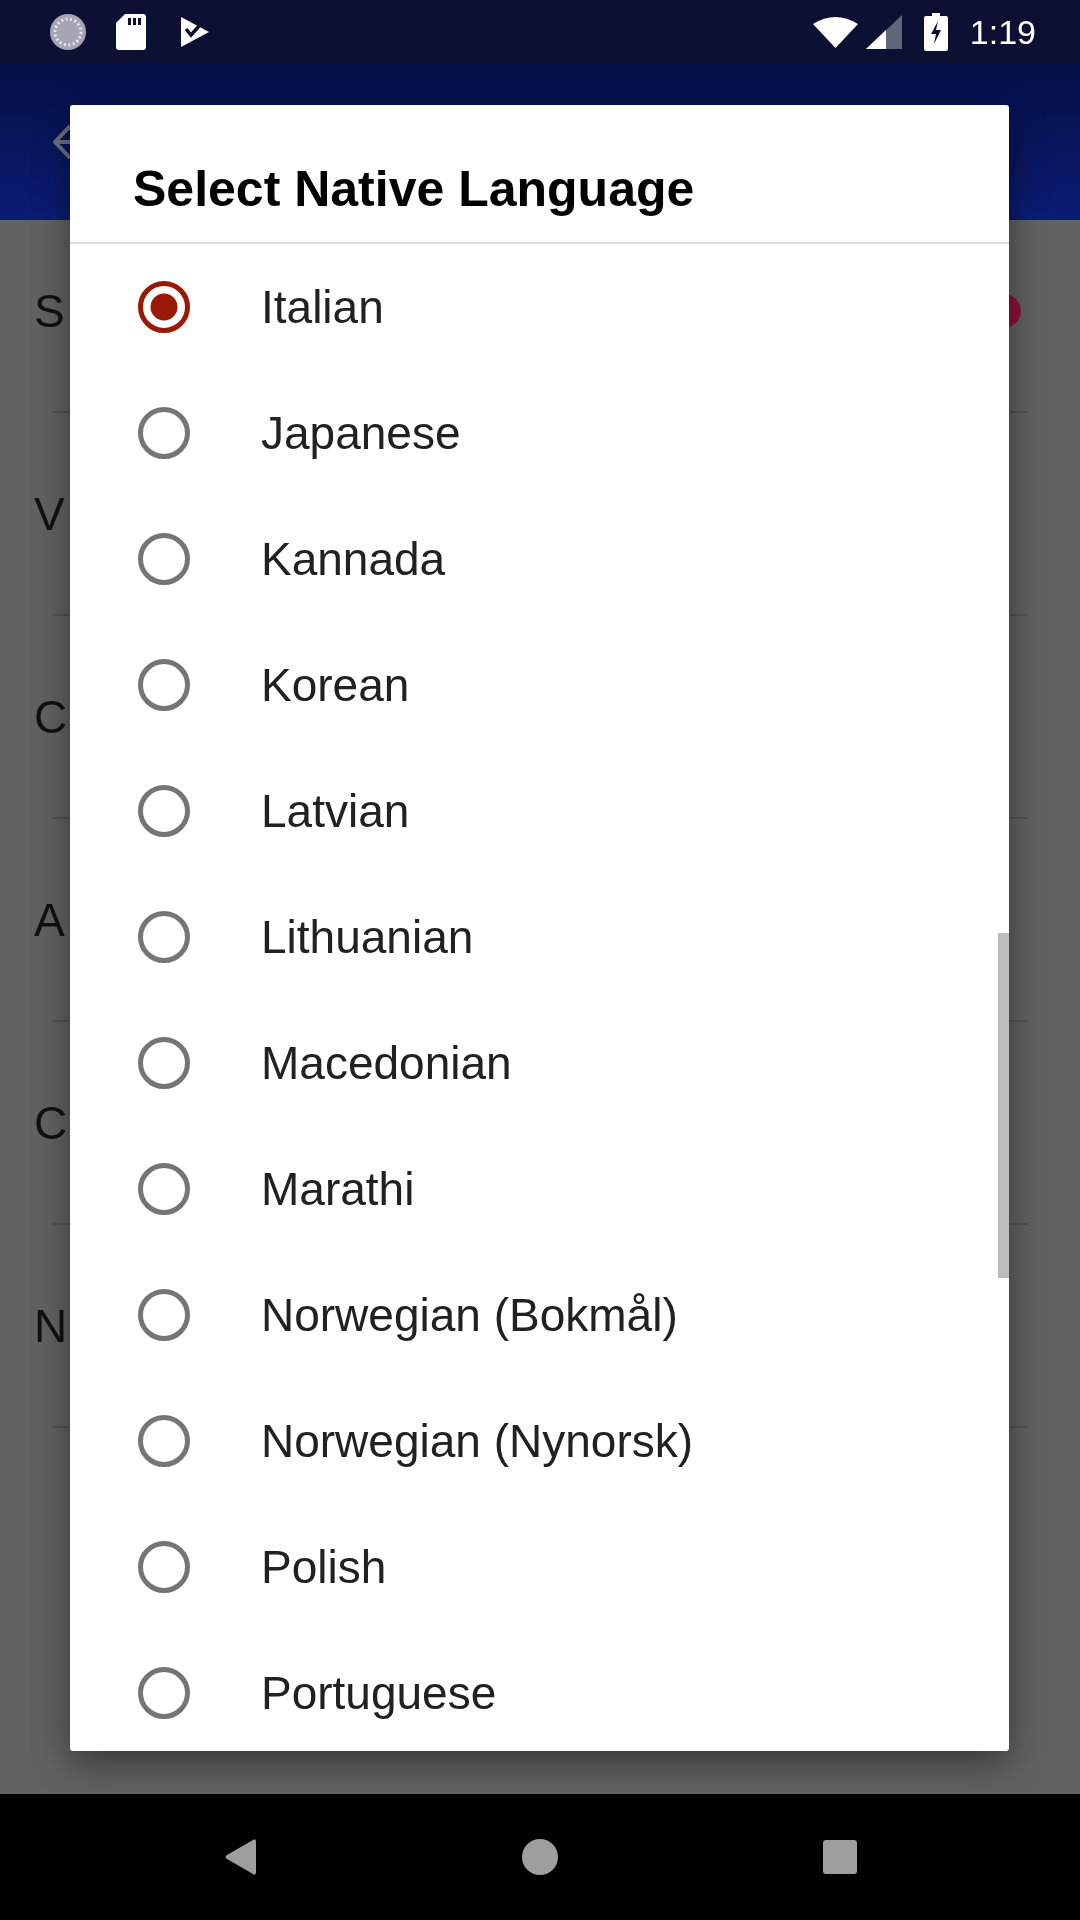 The image size is (1080, 1920). I want to click on language-option: Kannada, so click(533, 559).